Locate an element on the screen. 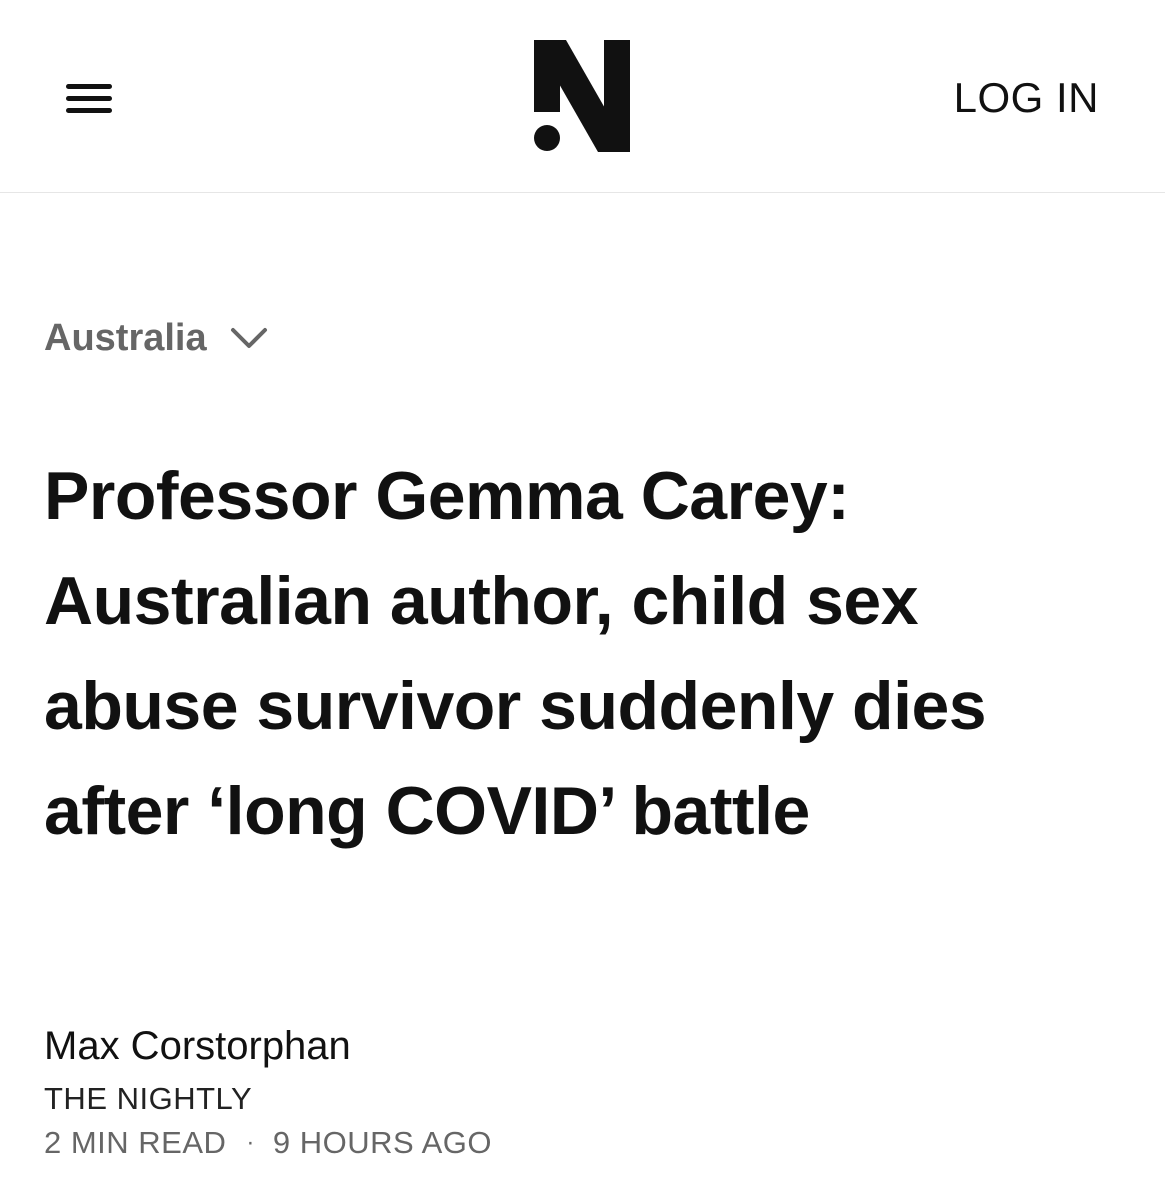  author-name: Max Corstorphan is located at coordinates (197, 1046).